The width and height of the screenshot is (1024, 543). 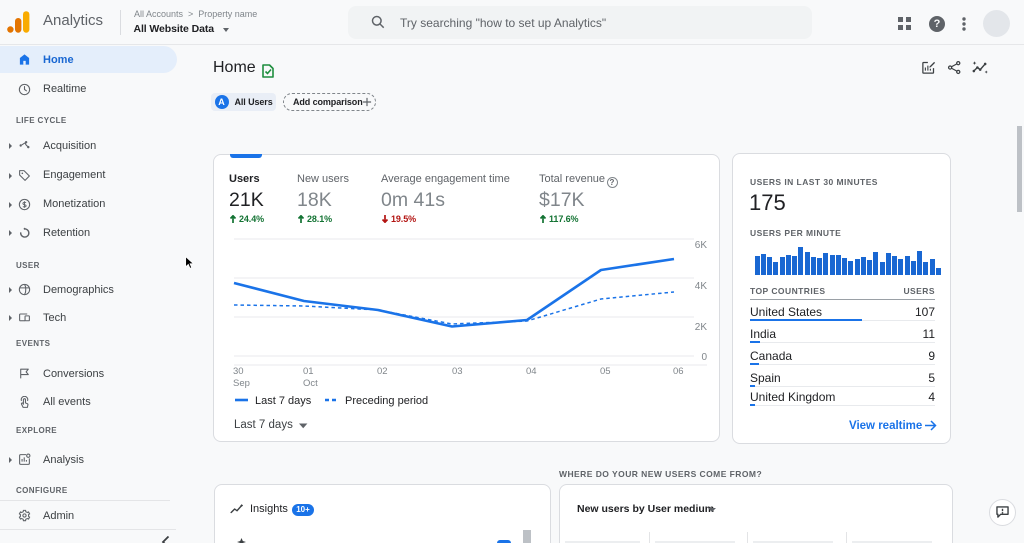 What do you see at coordinates (310, 383) in the screenshot?
I see `svg-text: Oct` at bounding box center [310, 383].